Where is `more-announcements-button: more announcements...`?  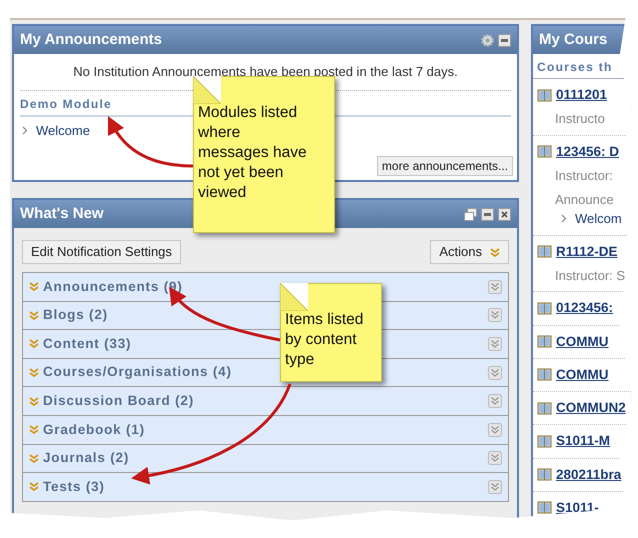
more-announcements-button: more announcements... is located at coordinates (444, 166).